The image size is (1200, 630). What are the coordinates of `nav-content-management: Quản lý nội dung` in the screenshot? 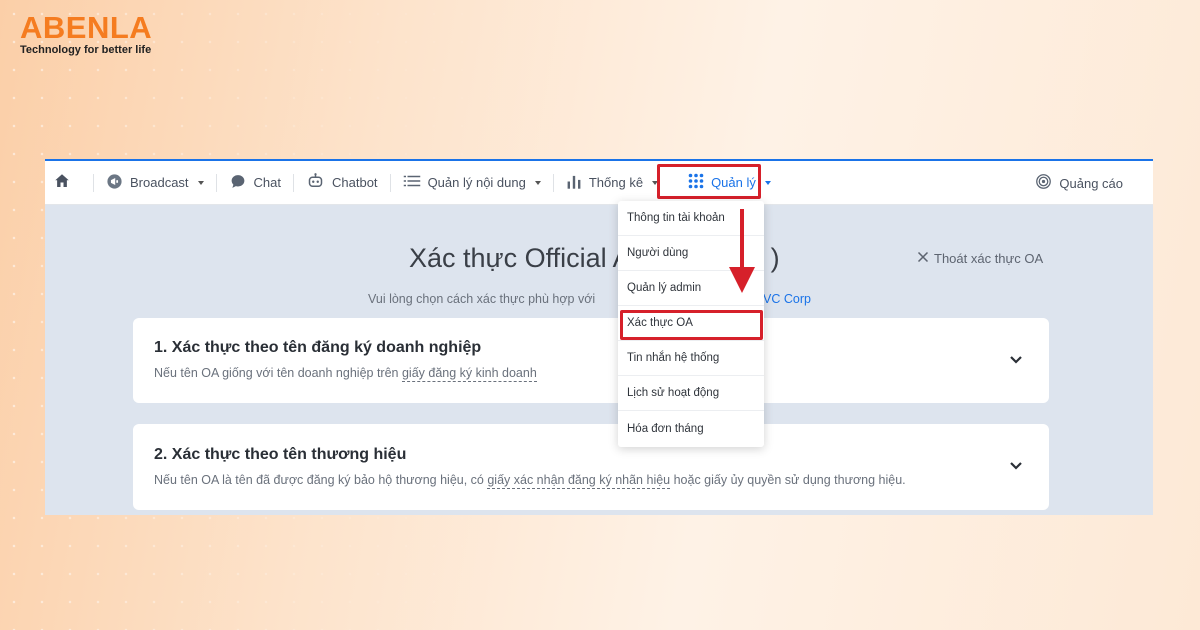 It's located at (472, 183).